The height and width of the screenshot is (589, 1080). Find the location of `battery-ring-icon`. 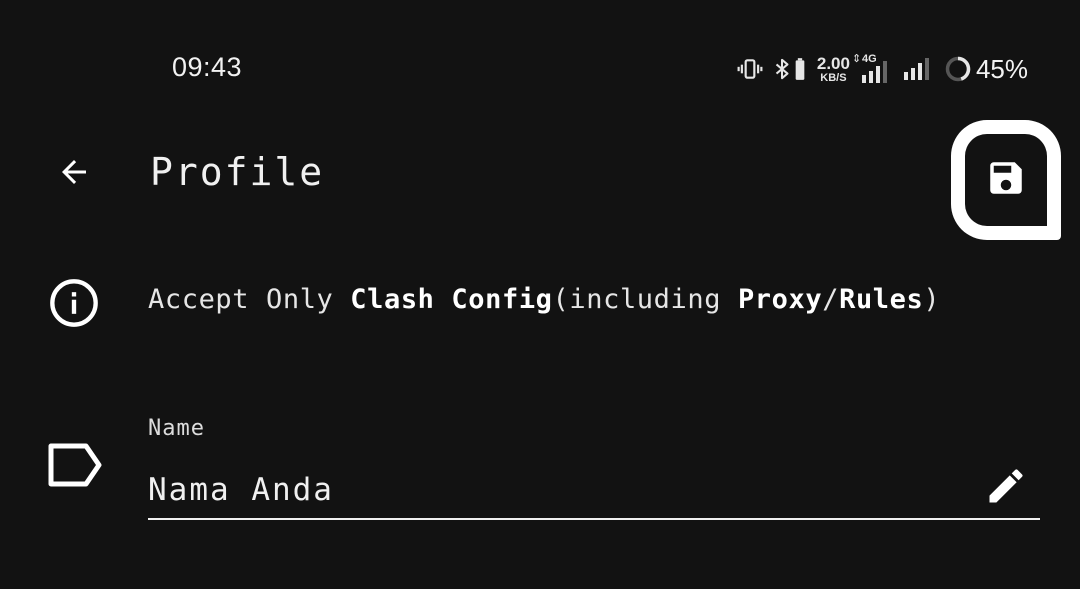

battery-ring-icon is located at coordinates (958, 69).